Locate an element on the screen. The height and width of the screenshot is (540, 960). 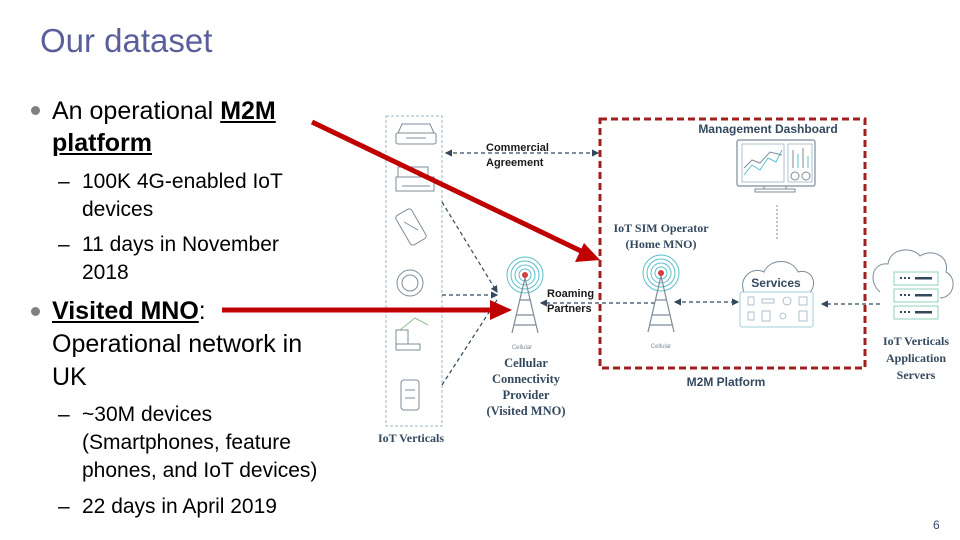
car-icon is located at coordinates (416, 134).